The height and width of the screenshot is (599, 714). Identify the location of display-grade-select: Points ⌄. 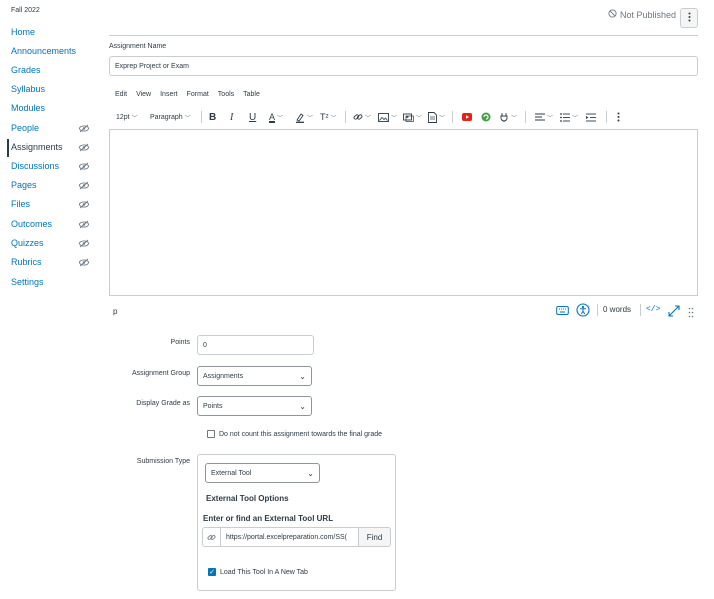
(254, 406).